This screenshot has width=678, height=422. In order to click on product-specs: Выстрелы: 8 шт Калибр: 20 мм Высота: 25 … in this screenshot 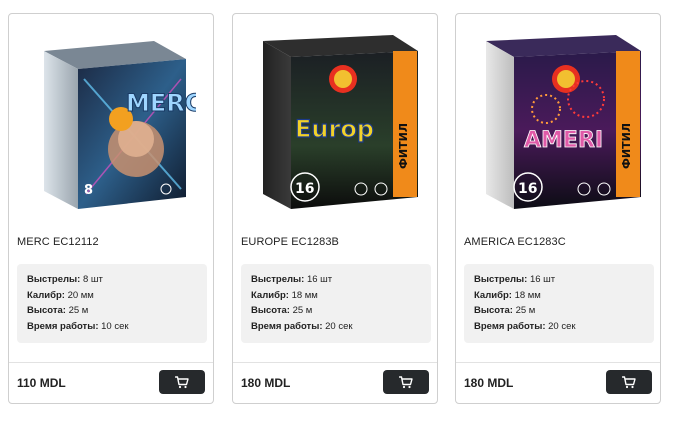, I will do `click(112, 303)`.